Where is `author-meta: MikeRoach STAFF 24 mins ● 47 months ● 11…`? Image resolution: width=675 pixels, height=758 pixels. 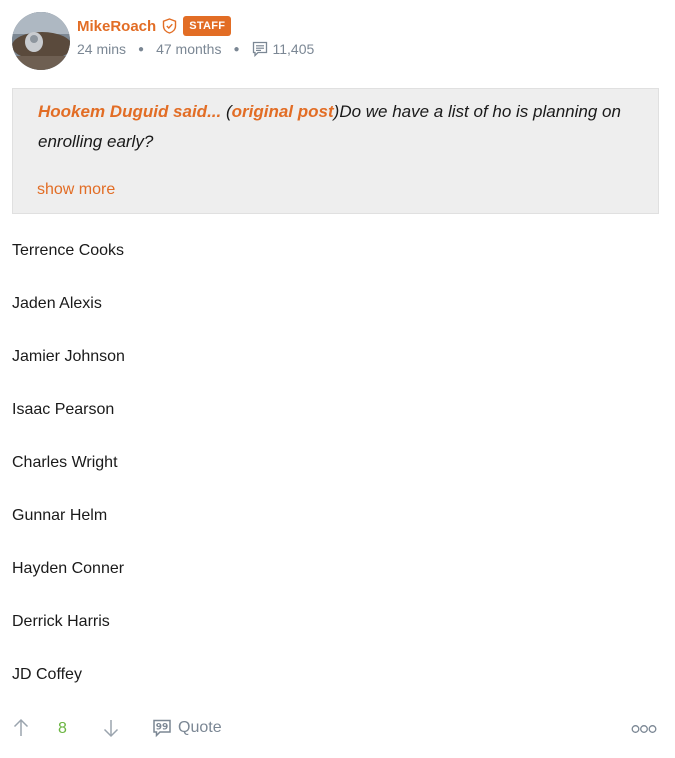 author-meta: MikeRoach STAFF 24 mins ● 47 months ● 11… is located at coordinates (196, 36).